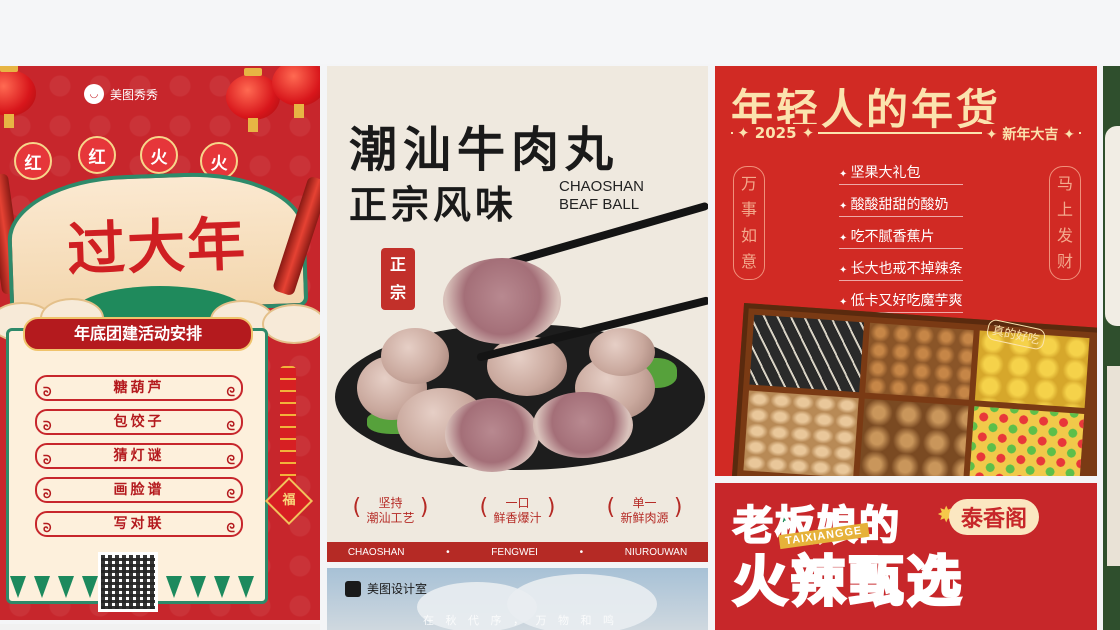 The width and height of the screenshot is (1120, 630). Describe the element at coordinates (398, 279) in the screenshot. I see `authentic-seal: 正 宗` at that location.